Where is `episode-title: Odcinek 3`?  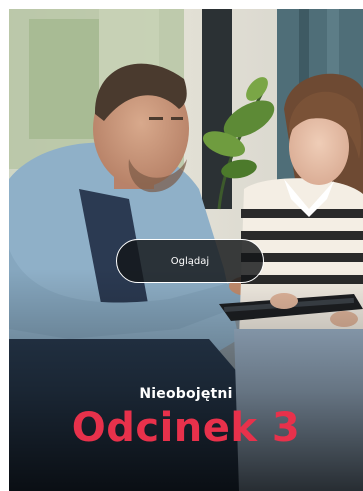 episode-title: Odcinek 3 is located at coordinates (186, 428).